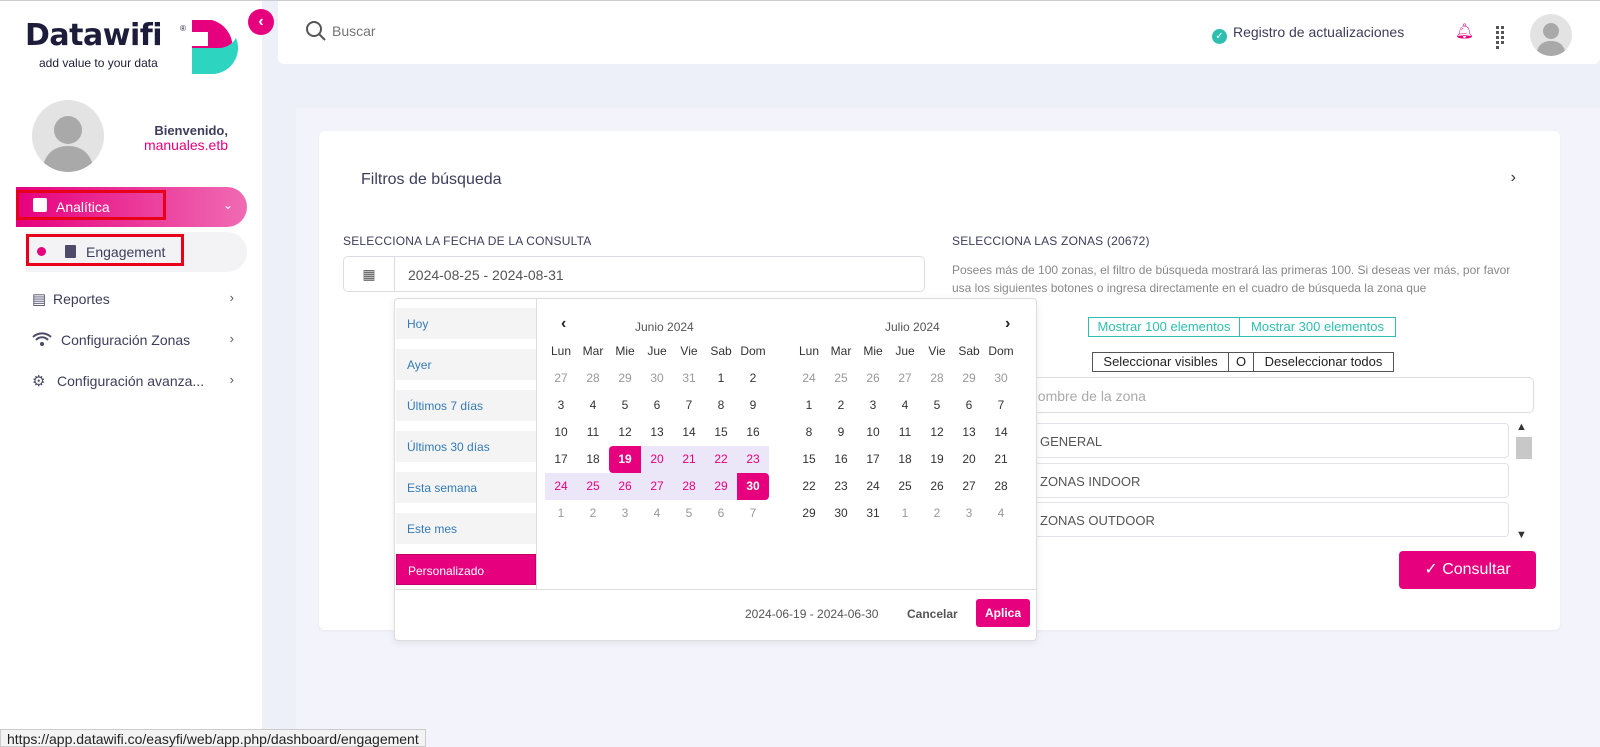 This screenshot has height=747, width=1600. I want to click on calendar-day: 23, so click(841, 486).